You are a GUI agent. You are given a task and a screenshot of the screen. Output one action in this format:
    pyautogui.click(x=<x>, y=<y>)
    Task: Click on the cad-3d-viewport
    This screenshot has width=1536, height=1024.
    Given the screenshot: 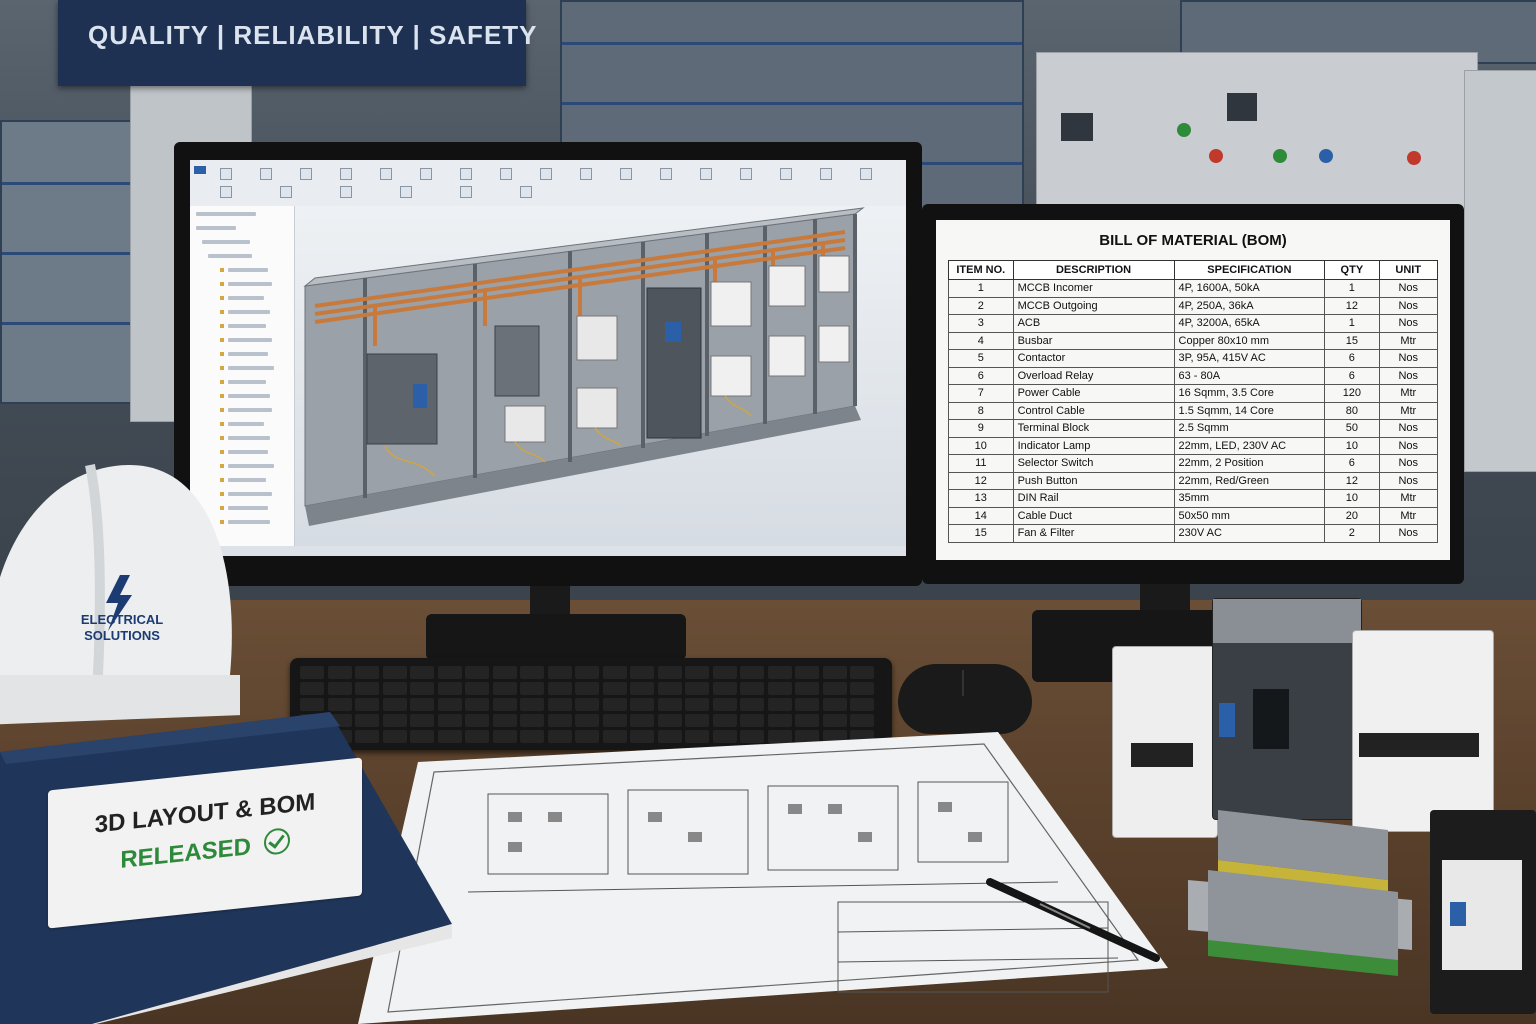 What is the action you would take?
    pyautogui.click(x=600, y=376)
    